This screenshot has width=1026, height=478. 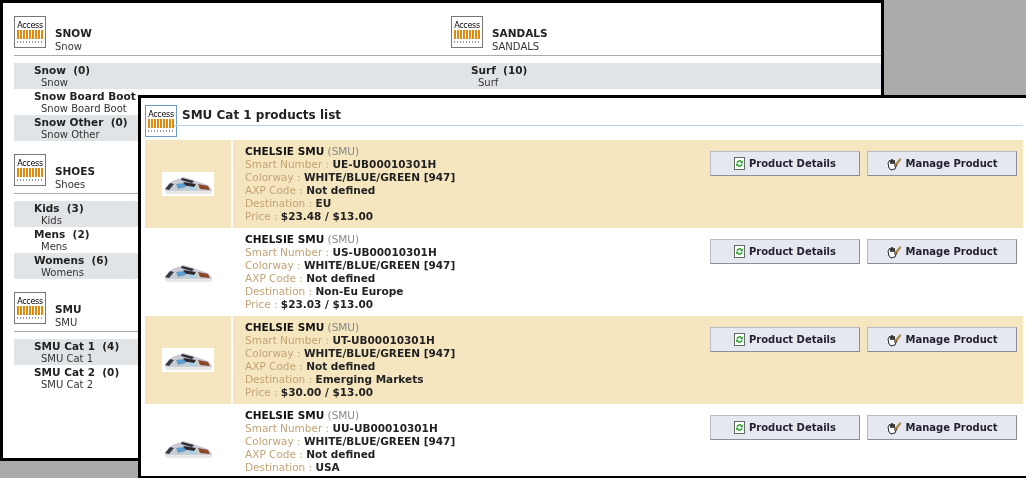 I want to click on category-subtitle: SMU Cat 1, so click(x=67, y=359).